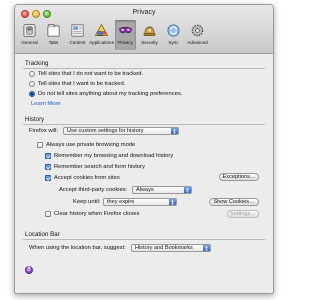 The width and height of the screenshot is (320, 300). Describe the element at coordinates (197, 30) in the screenshot. I see `advanced-gear-icon` at that location.